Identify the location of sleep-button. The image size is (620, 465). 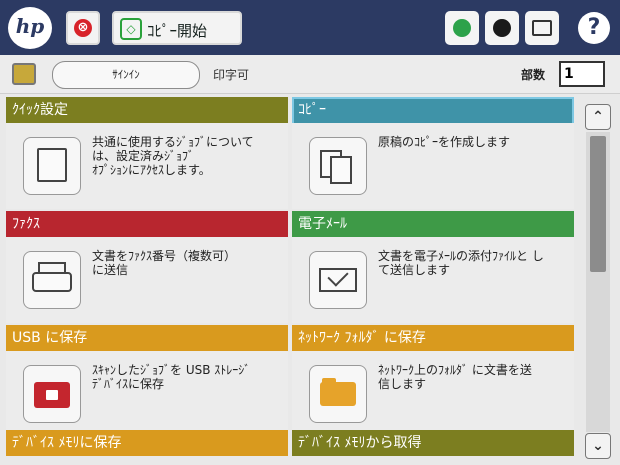
(502, 28).